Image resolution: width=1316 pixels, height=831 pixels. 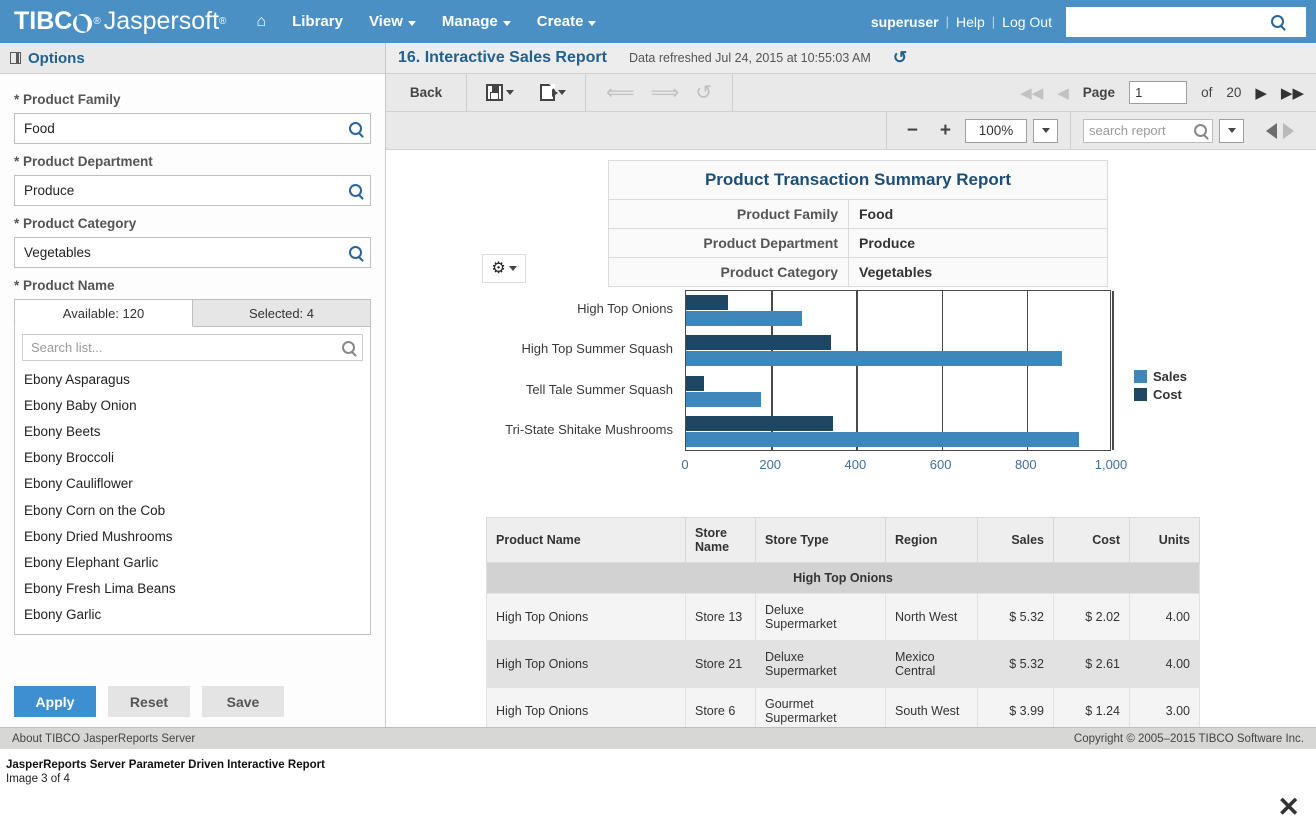 I want to click on list-item: Ebony Baby Onion, so click(x=192, y=405).